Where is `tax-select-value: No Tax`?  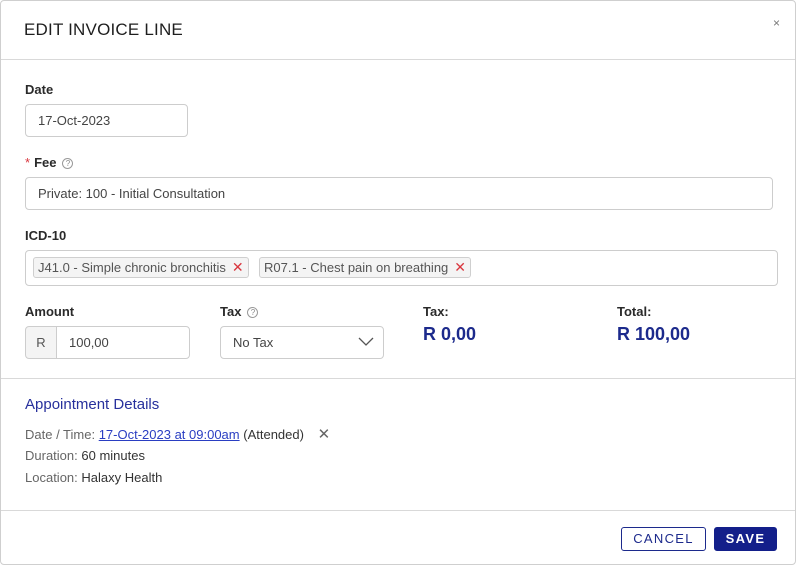
tax-select-value: No Tax is located at coordinates (253, 342).